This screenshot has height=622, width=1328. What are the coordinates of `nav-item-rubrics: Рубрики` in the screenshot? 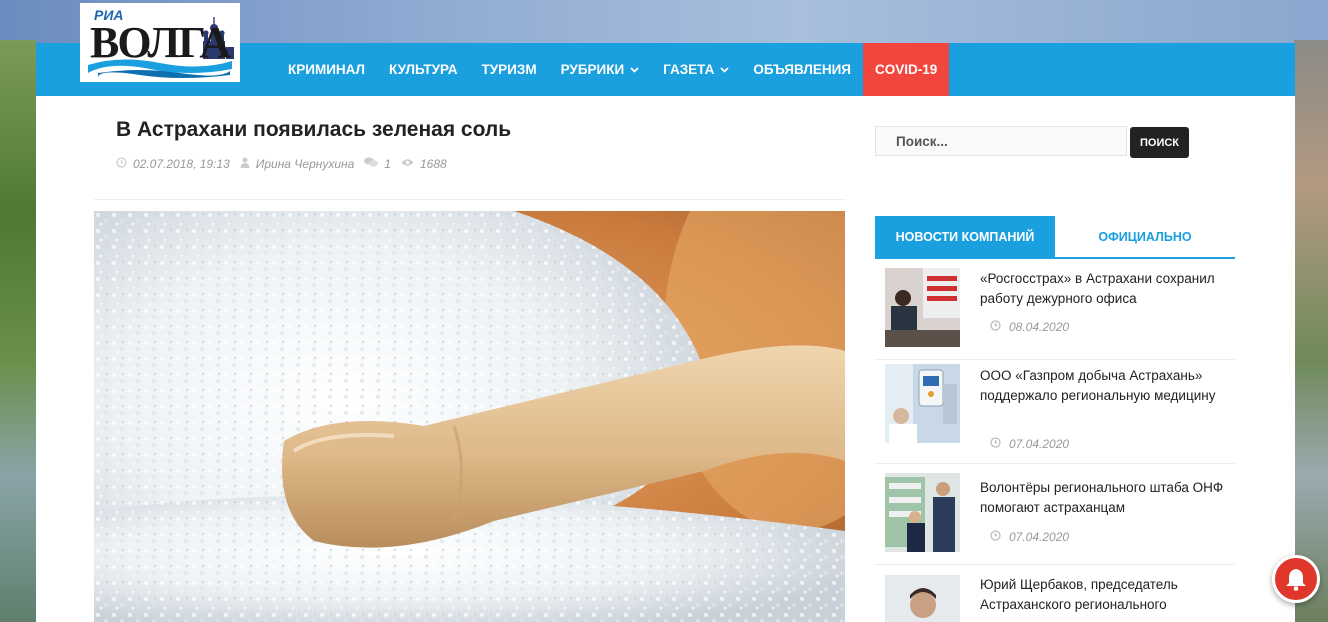 It's located at (600, 69).